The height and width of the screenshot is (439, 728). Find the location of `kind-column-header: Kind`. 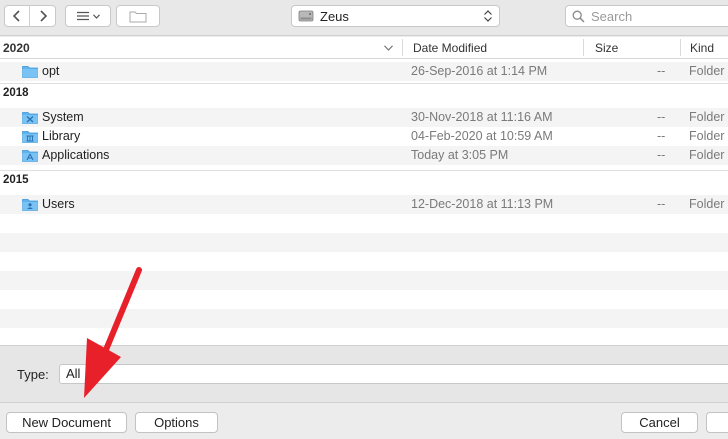

kind-column-header: Kind is located at coordinates (702, 48).